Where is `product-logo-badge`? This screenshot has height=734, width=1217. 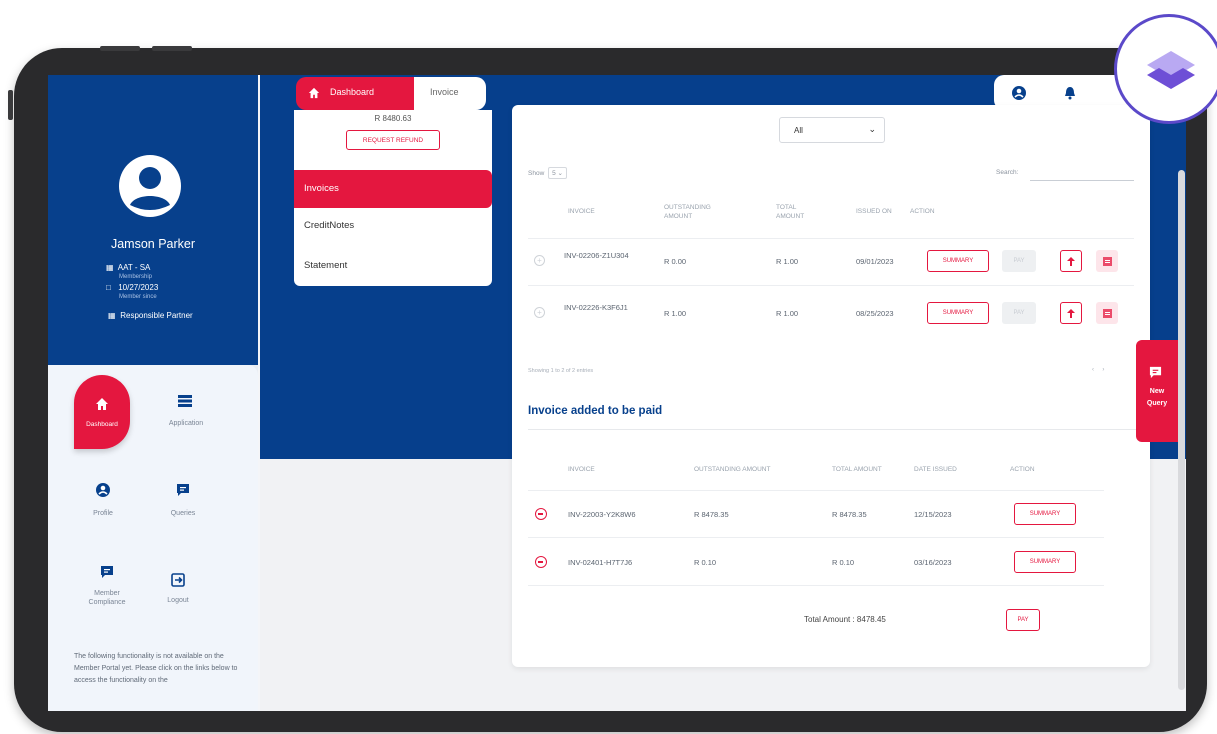
product-logo-badge is located at coordinates (1165, 69).